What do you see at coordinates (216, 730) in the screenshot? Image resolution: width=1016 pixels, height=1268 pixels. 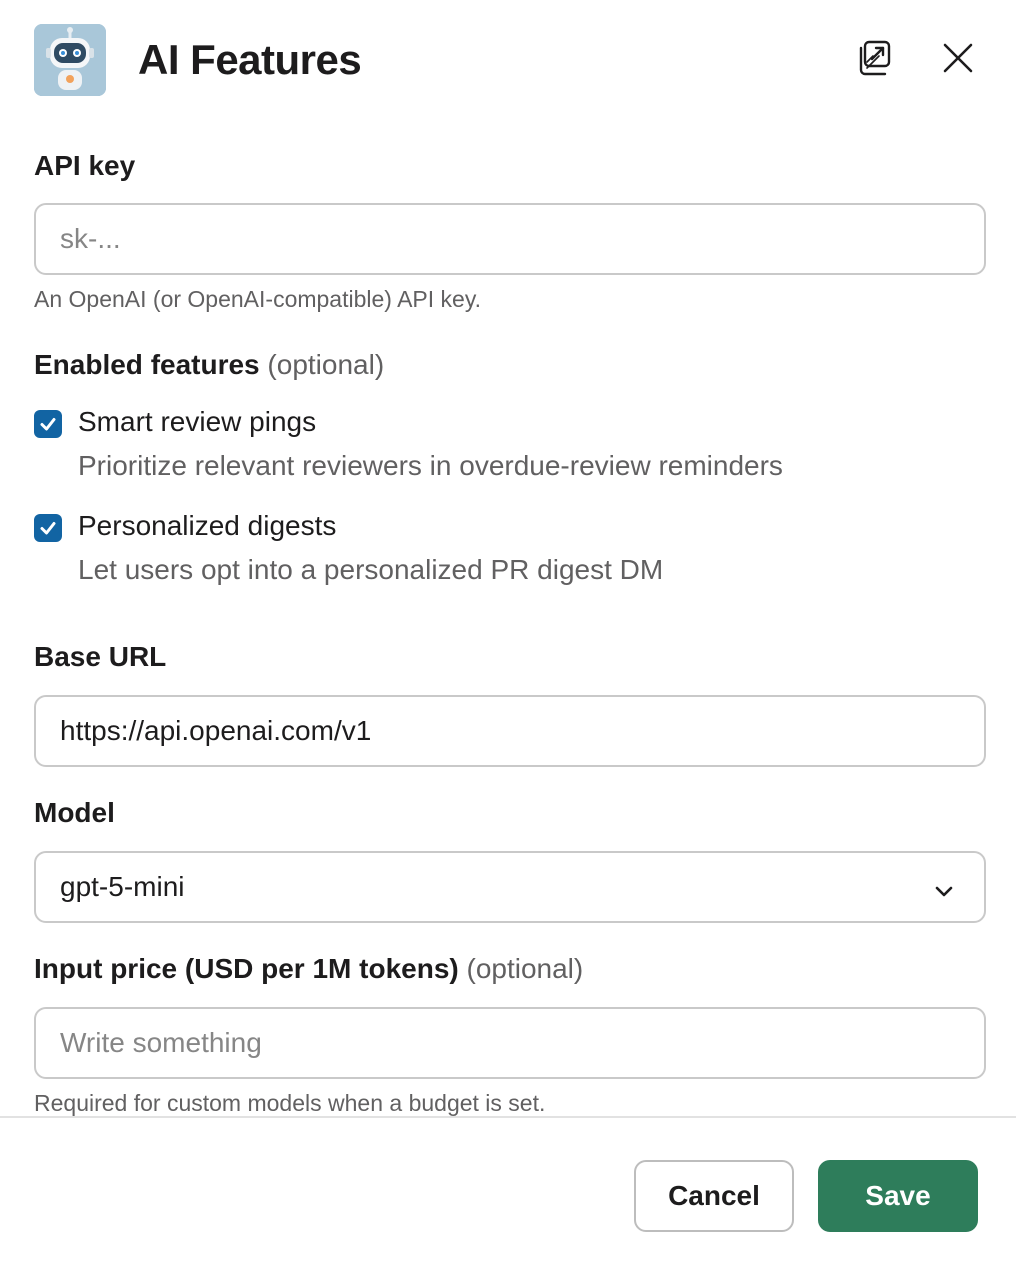 I see `base-url-value: https://api.openai.com/v1` at bounding box center [216, 730].